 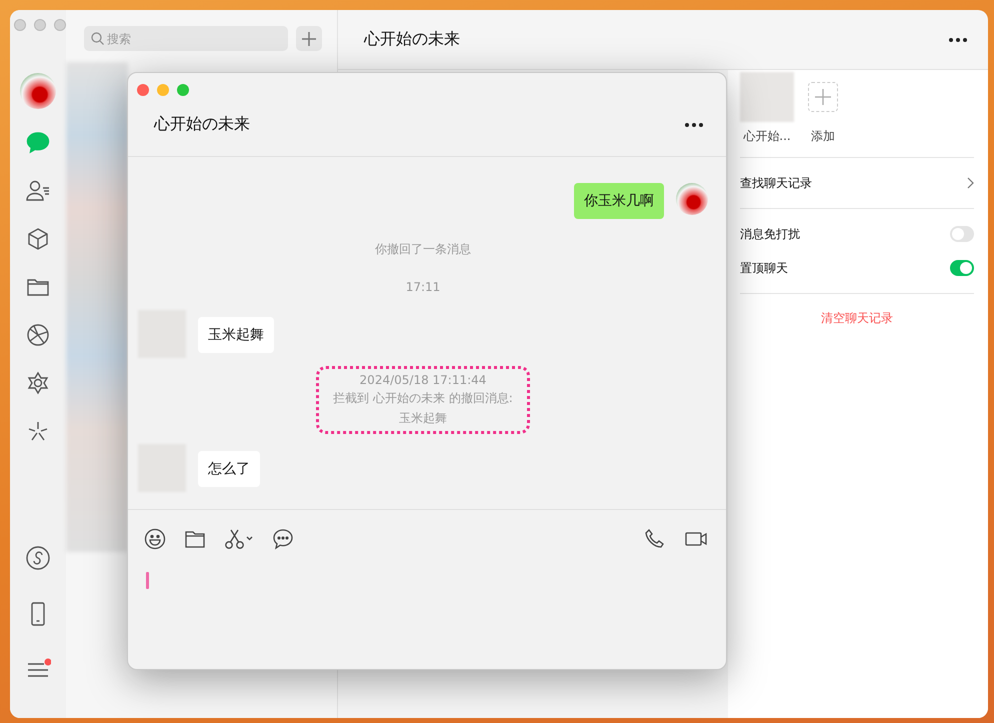 What do you see at coordinates (38, 91) in the screenshot?
I see `profile-avatar` at bounding box center [38, 91].